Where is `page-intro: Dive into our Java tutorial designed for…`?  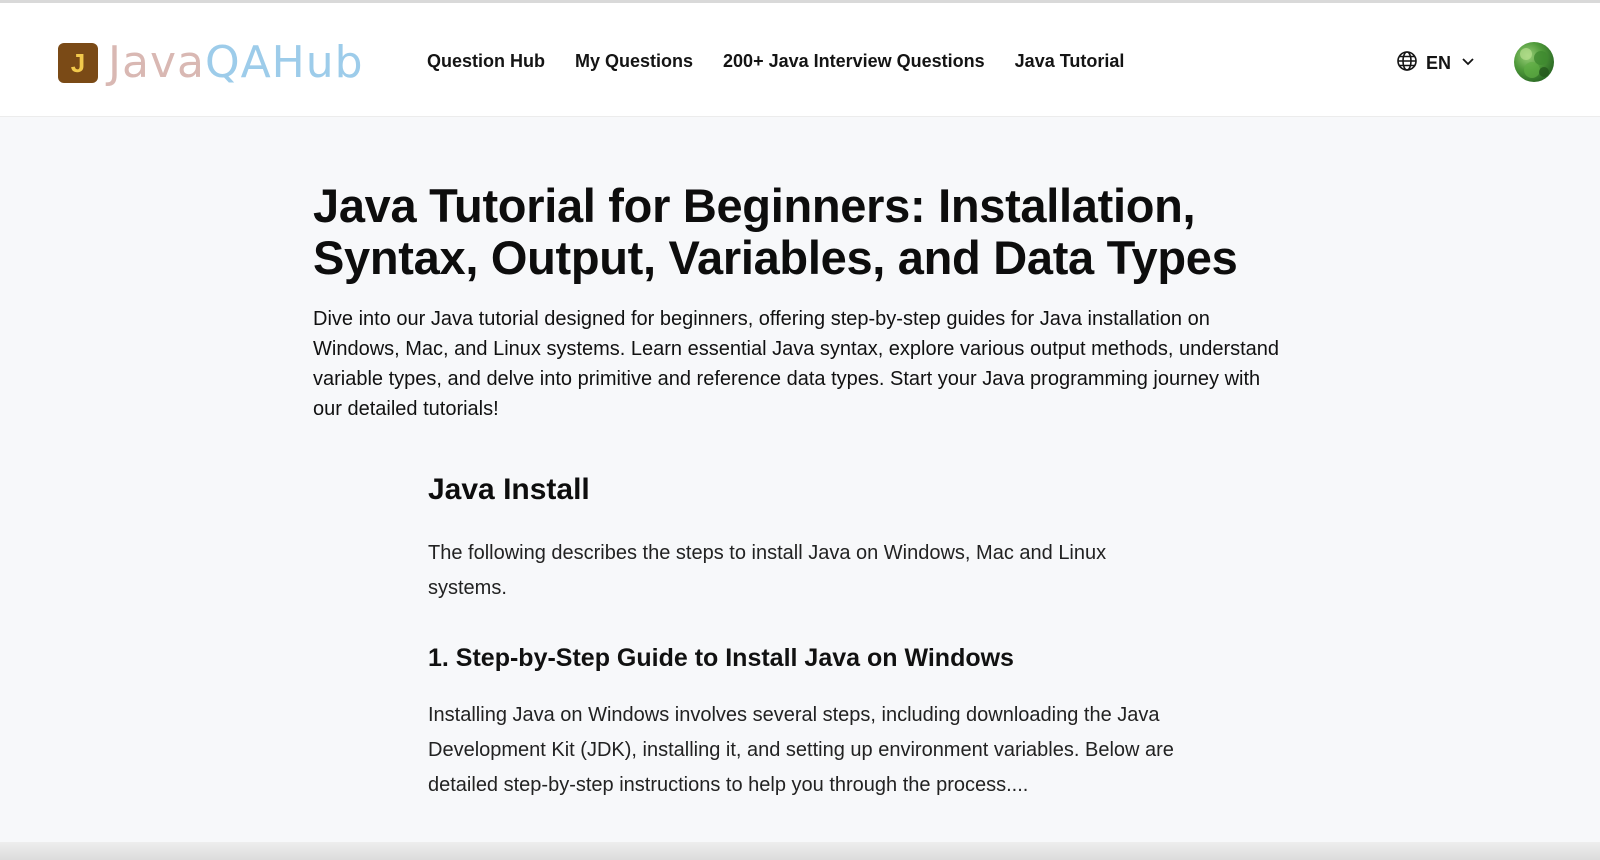
page-intro: Dive into our Java tutorial designed for… is located at coordinates (796, 364).